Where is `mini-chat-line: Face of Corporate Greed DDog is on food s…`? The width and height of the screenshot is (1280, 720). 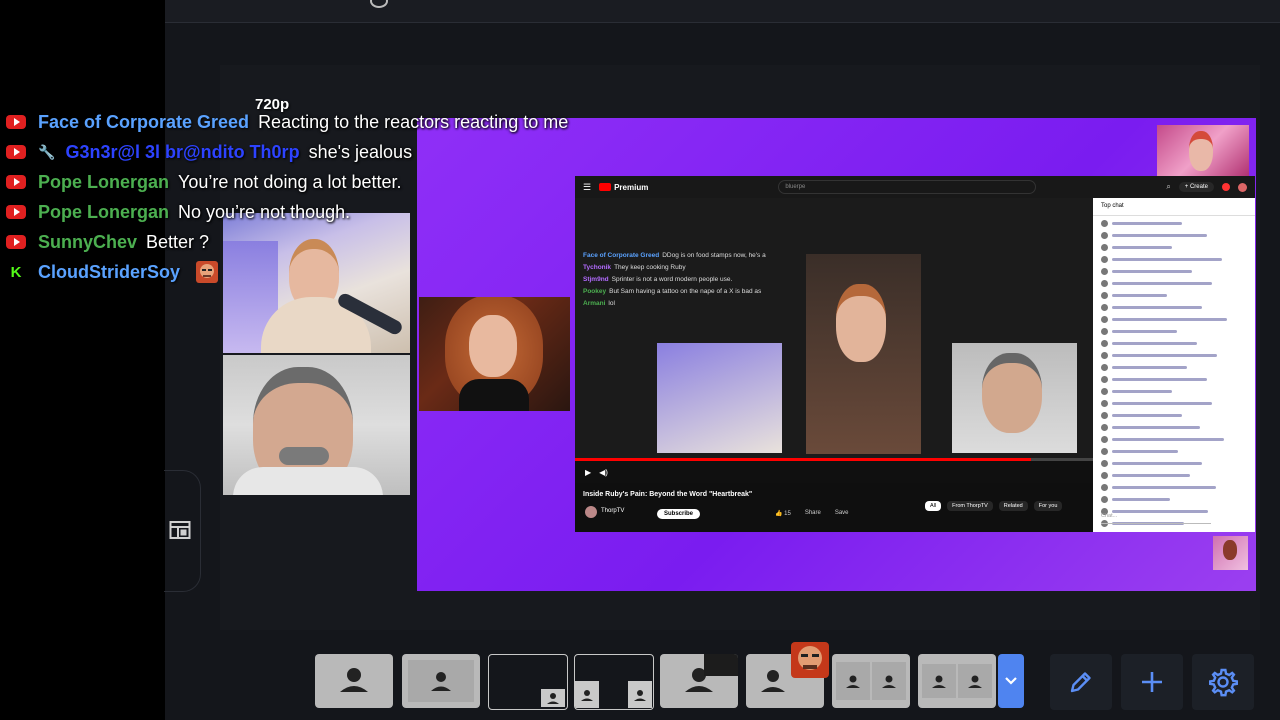 mini-chat-line: Face of Corporate Greed DDog is on food s… is located at coordinates (674, 255).